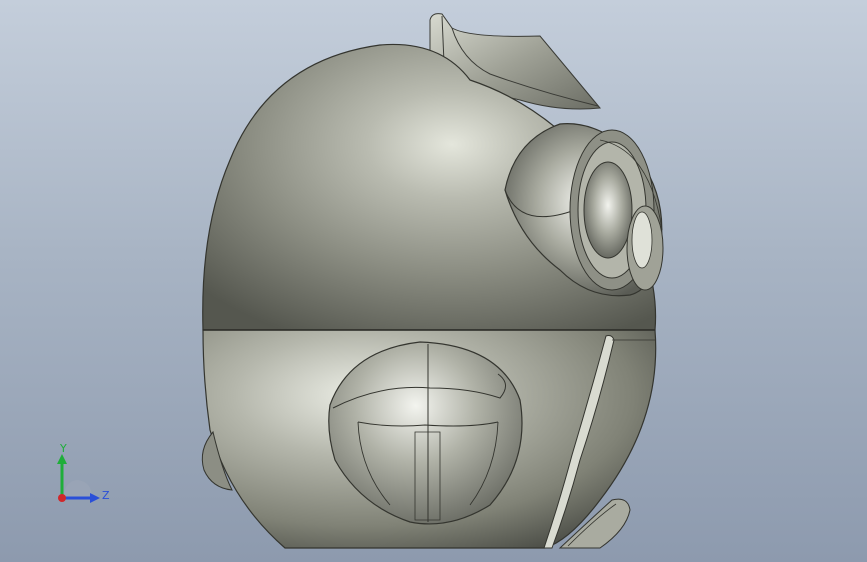 This screenshot has height=562, width=867. What do you see at coordinates (85, 475) in the screenshot?
I see `orientation-triad: Y Z` at bounding box center [85, 475].